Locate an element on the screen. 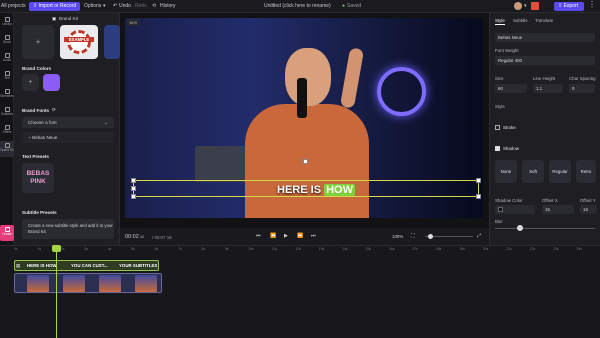 This screenshot has width=600, height=338. ruler-tick: 23s is located at coordinates (556, 249).